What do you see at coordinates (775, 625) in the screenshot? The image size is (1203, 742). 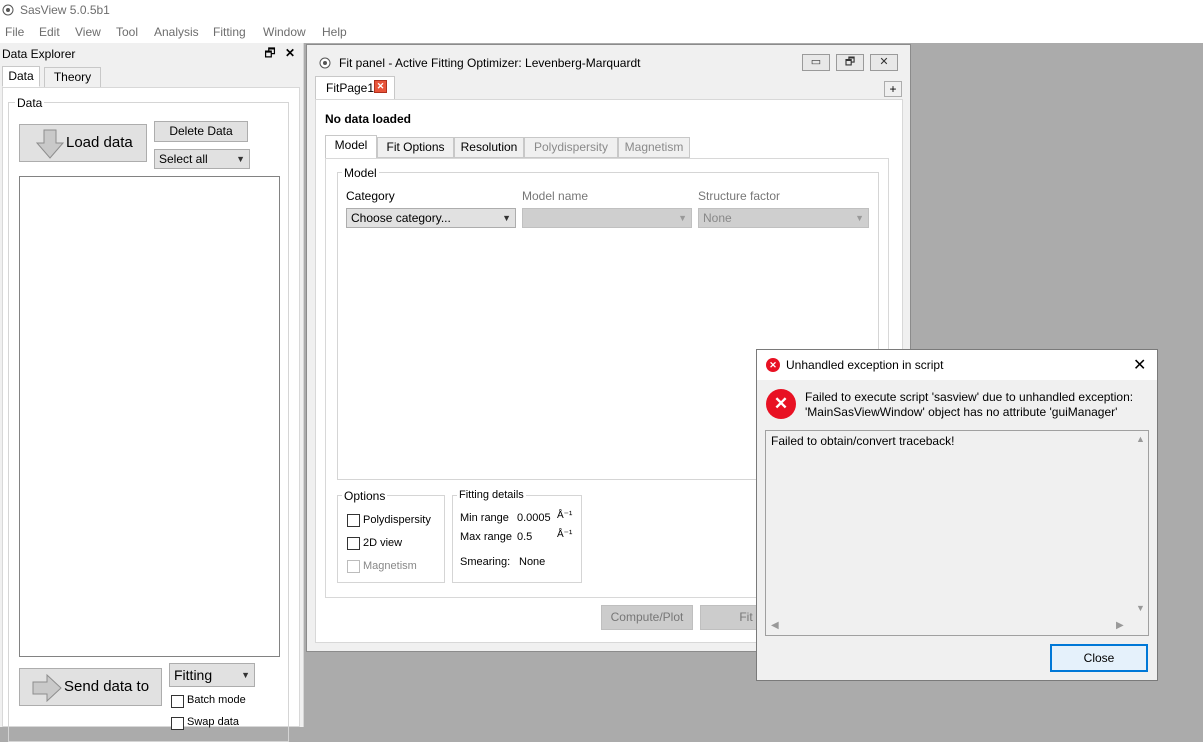 I see `scroll-left-icon: ◀` at bounding box center [775, 625].